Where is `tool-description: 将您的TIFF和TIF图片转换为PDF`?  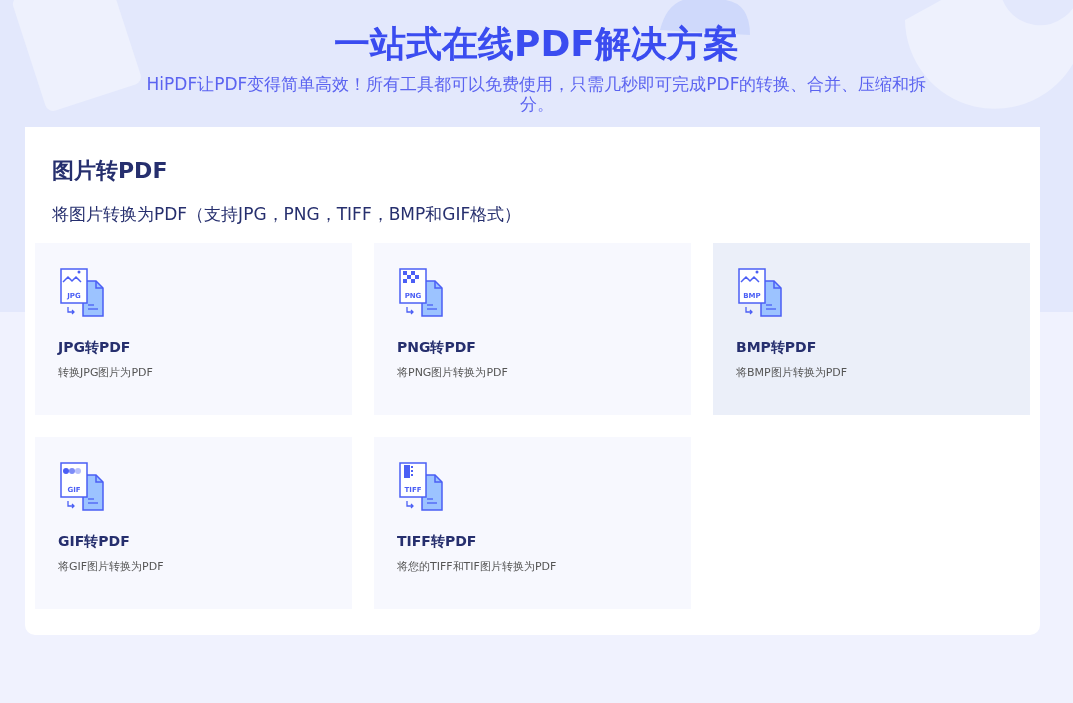
tool-description: 将您的TIFF和TIF图片转换为PDF is located at coordinates (477, 566).